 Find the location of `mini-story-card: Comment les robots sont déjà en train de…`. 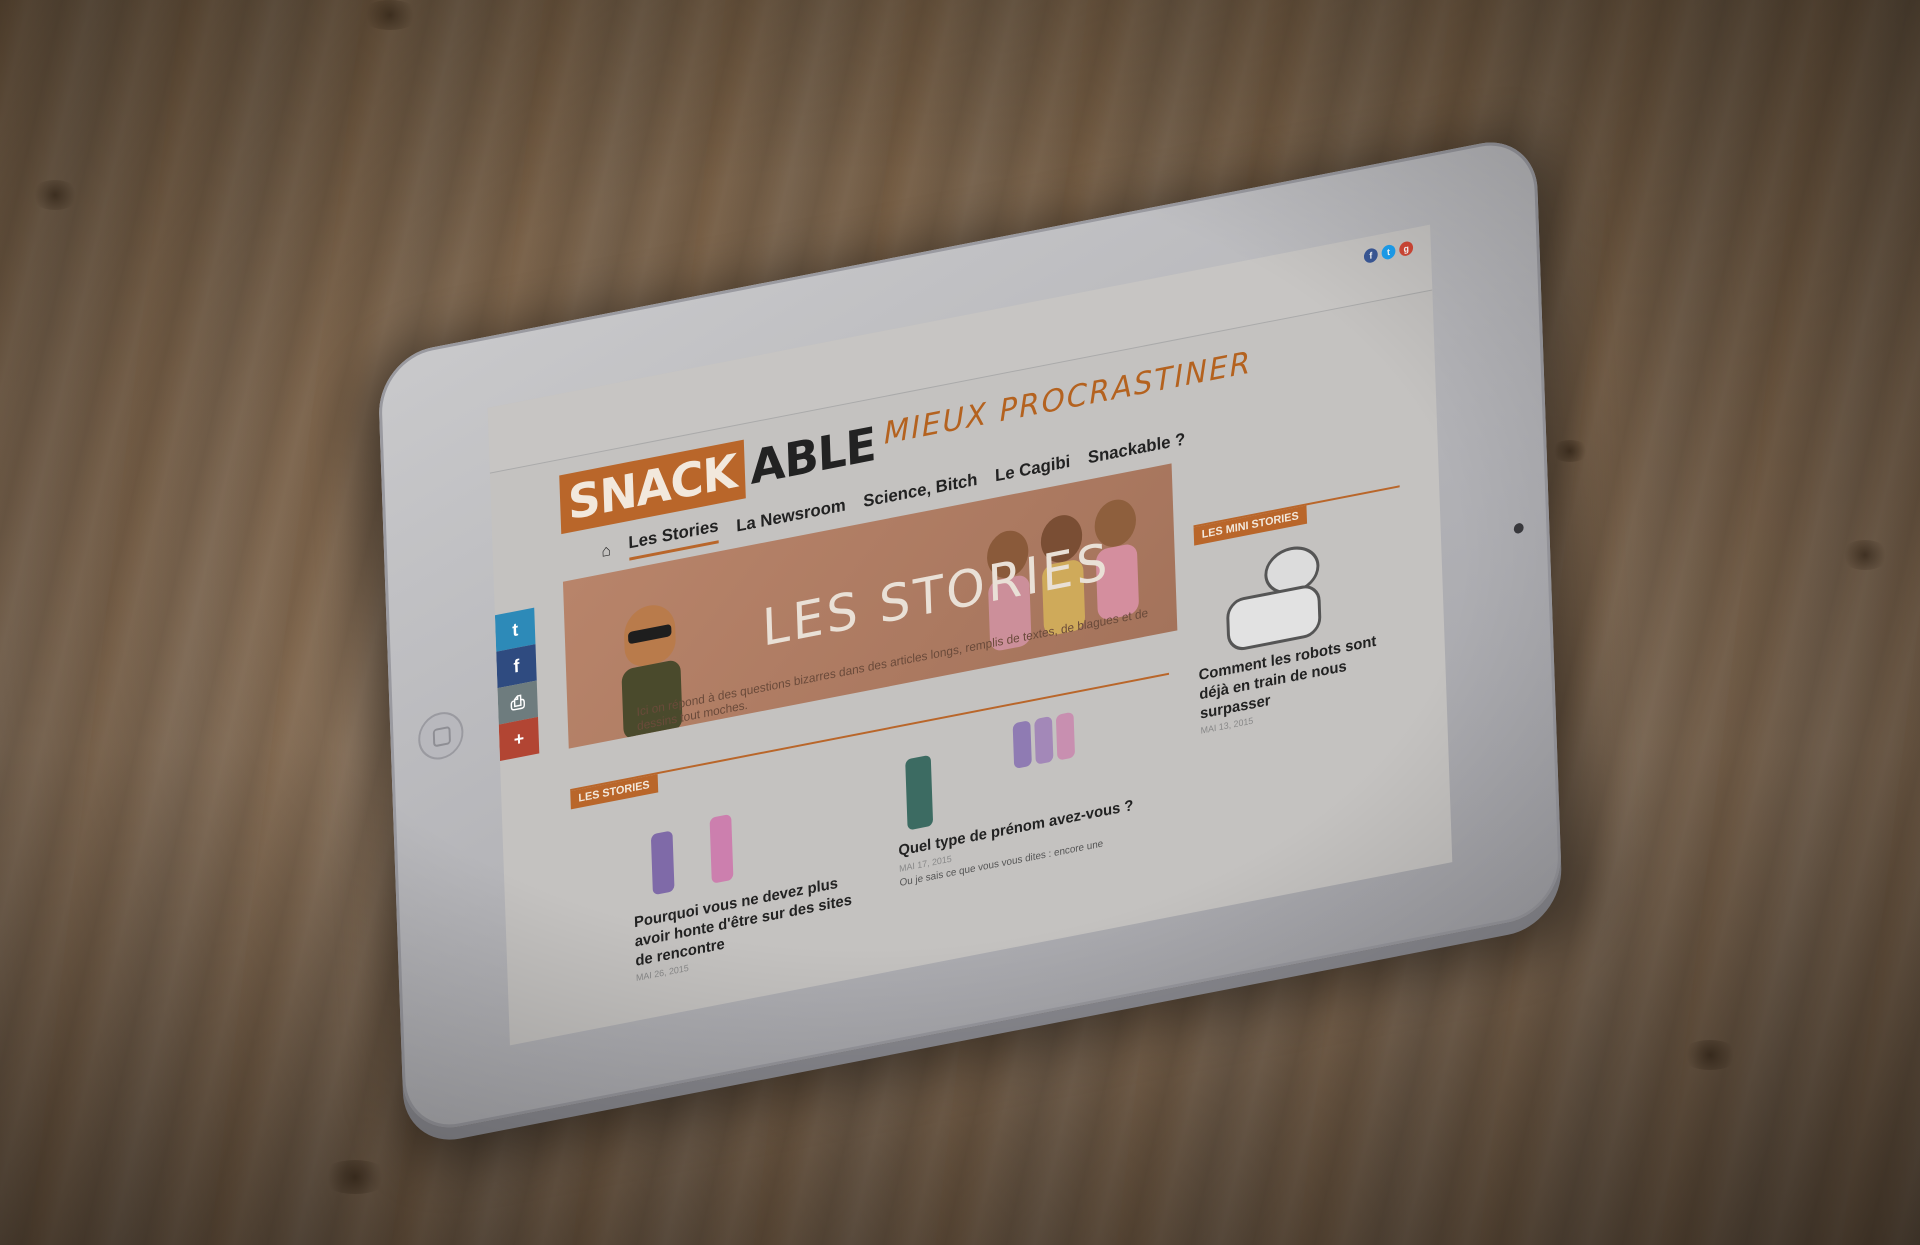

mini-story-card: Comment les robots sont déjà en train de… is located at coordinates (1301, 626).